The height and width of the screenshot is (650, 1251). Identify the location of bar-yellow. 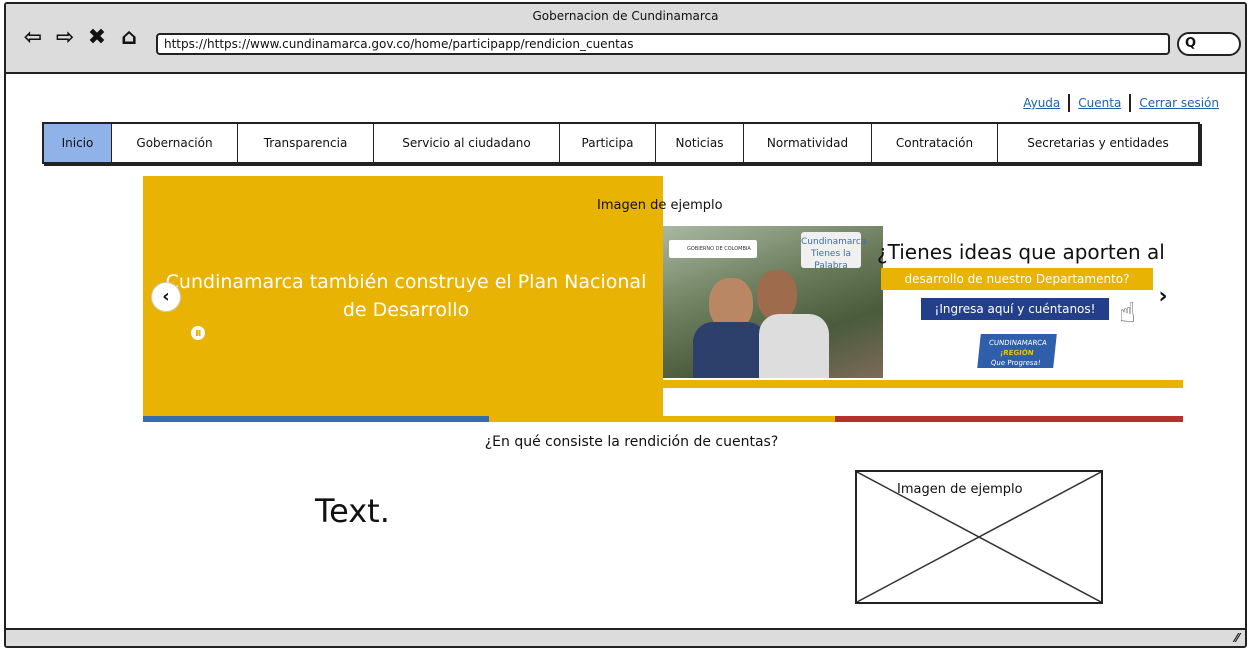
(662, 419).